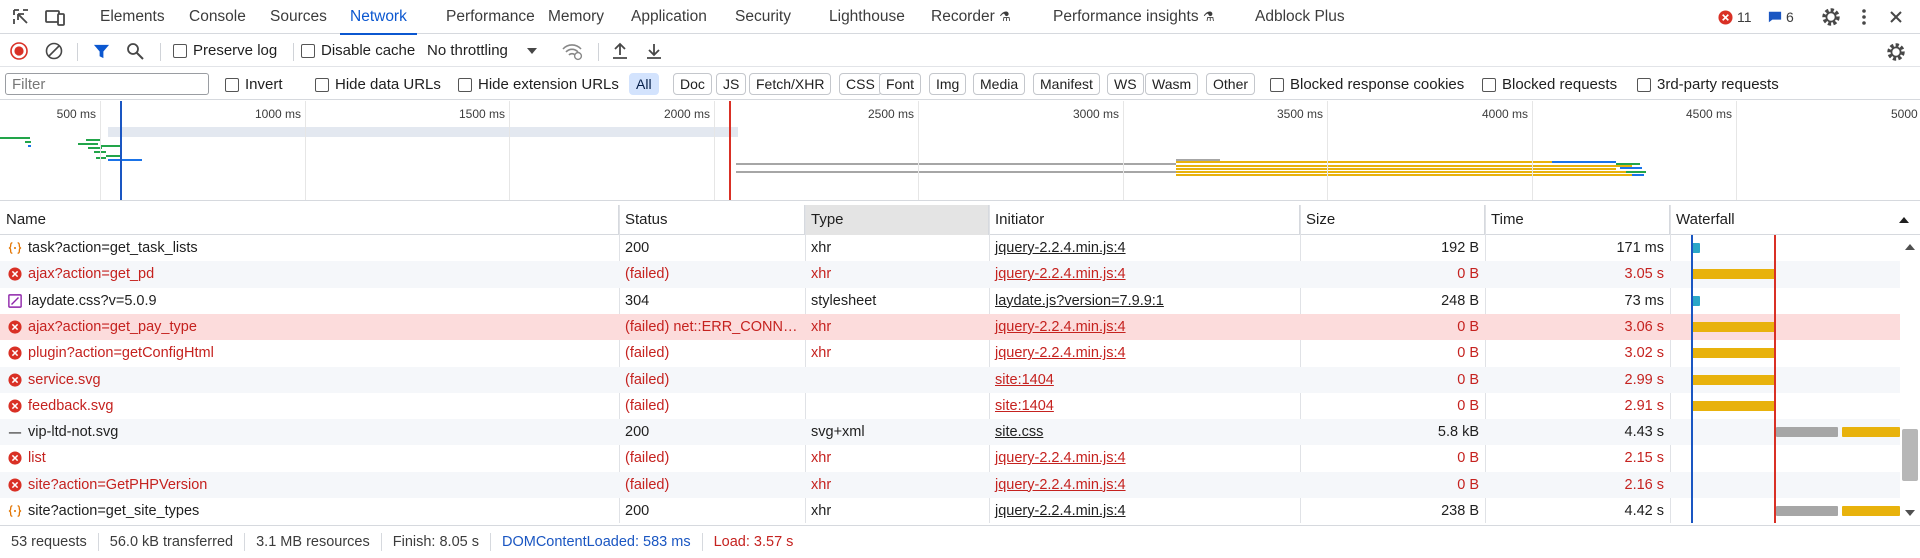 This screenshot has width=1920, height=558. Describe the element at coordinates (1910, 455) in the screenshot. I see `scrollbar-thumb` at that location.